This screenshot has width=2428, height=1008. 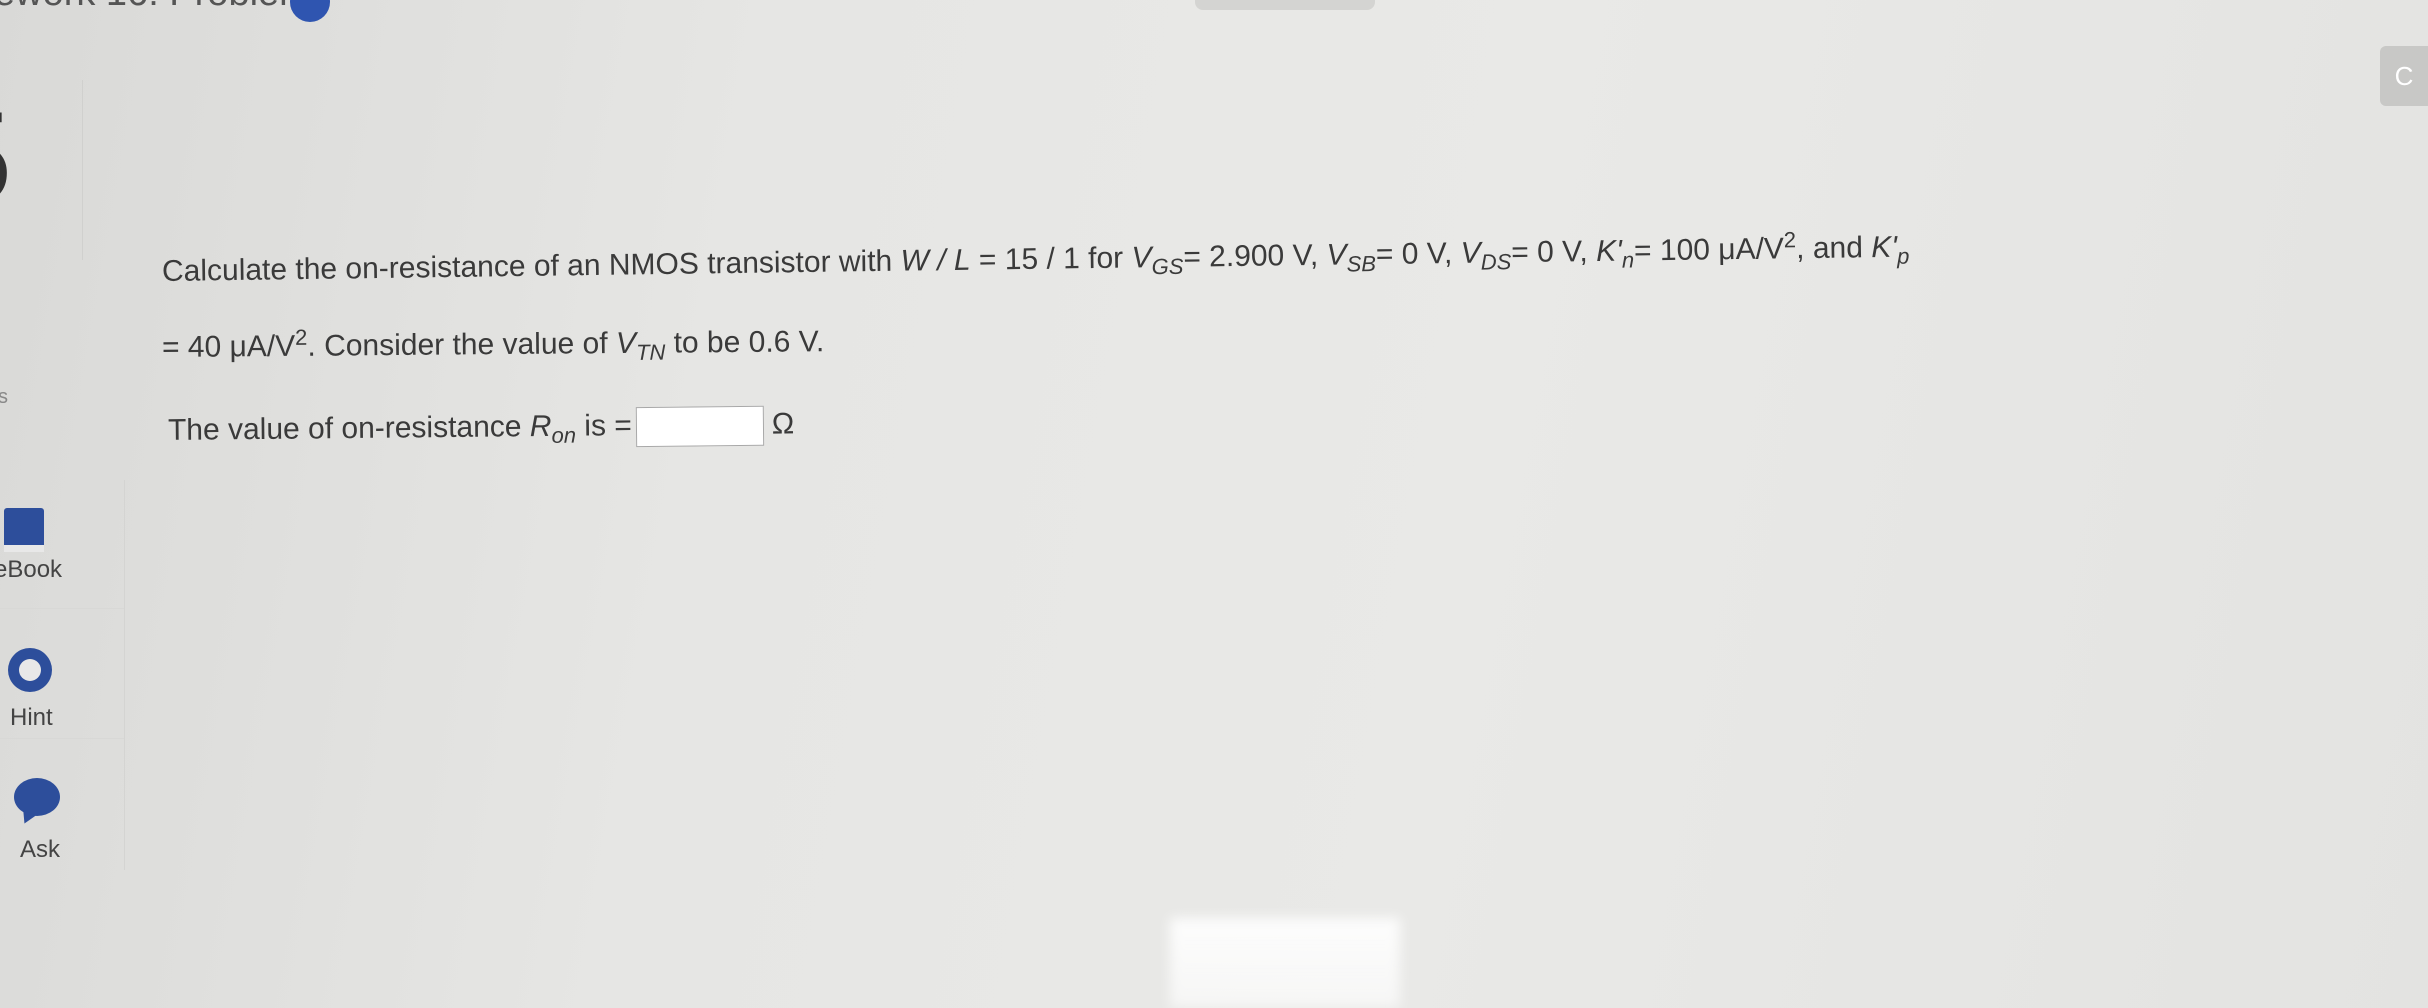 What do you see at coordinates (40, 849) in the screenshot?
I see `ask-label: Ask` at bounding box center [40, 849].